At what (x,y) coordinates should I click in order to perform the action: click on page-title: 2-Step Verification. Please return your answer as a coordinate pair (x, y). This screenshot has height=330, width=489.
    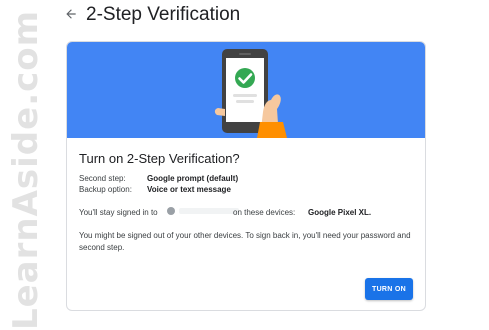
    Looking at the image, I should click on (163, 14).